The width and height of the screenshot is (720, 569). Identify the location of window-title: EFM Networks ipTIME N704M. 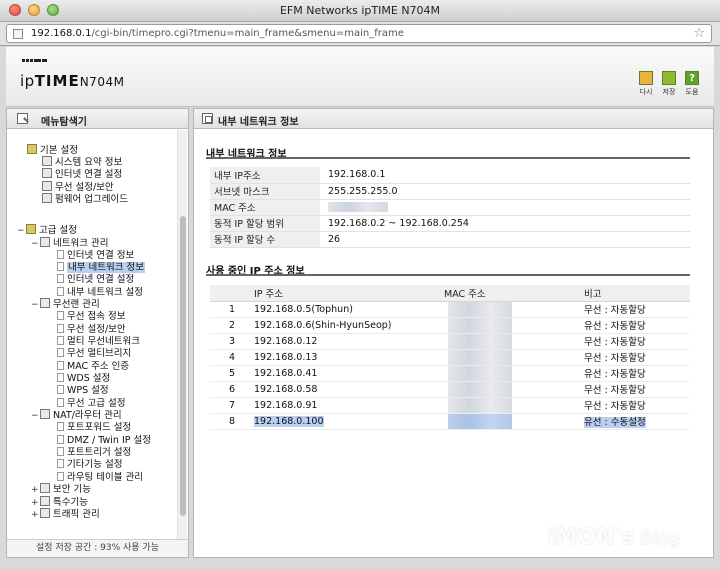
(360, 10).